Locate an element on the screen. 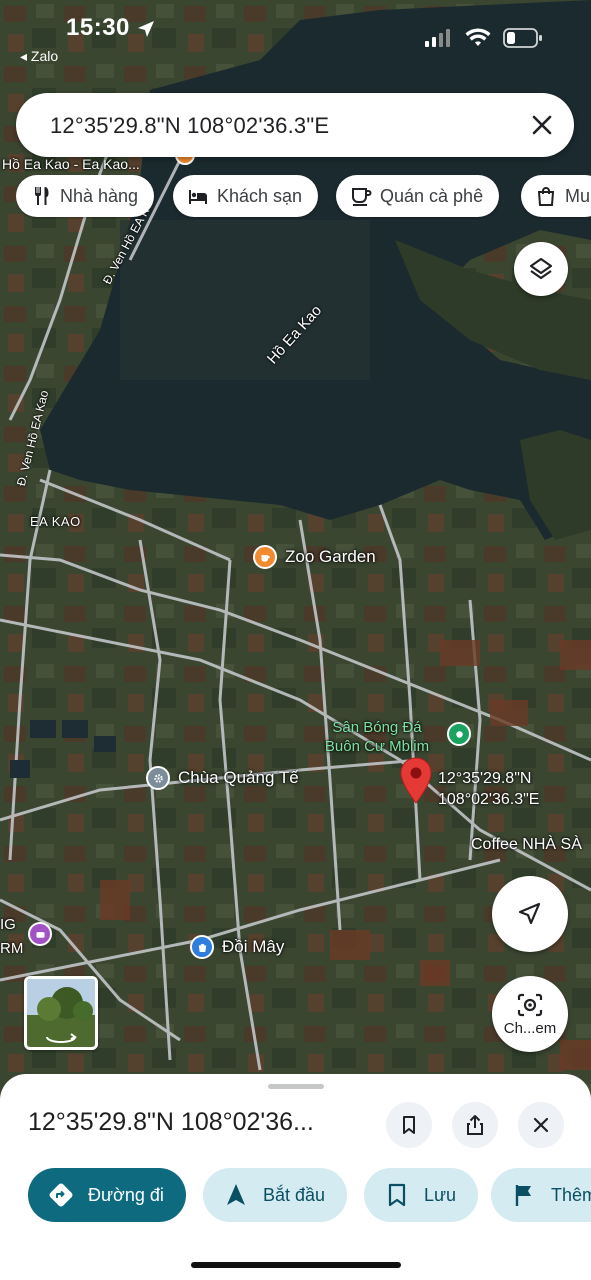 The image size is (591, 1280). coffee-icon is located at coordinates (362, 197).